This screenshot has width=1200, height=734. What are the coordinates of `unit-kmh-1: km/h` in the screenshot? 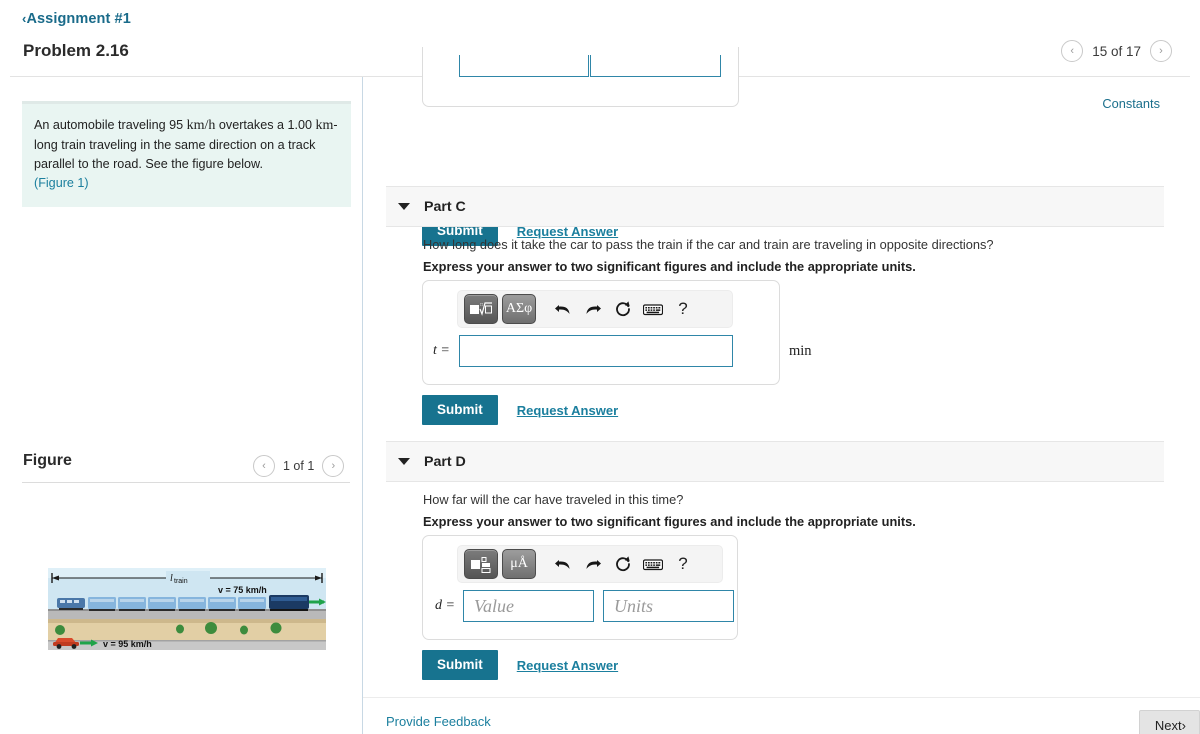 It's located at (201, 125).